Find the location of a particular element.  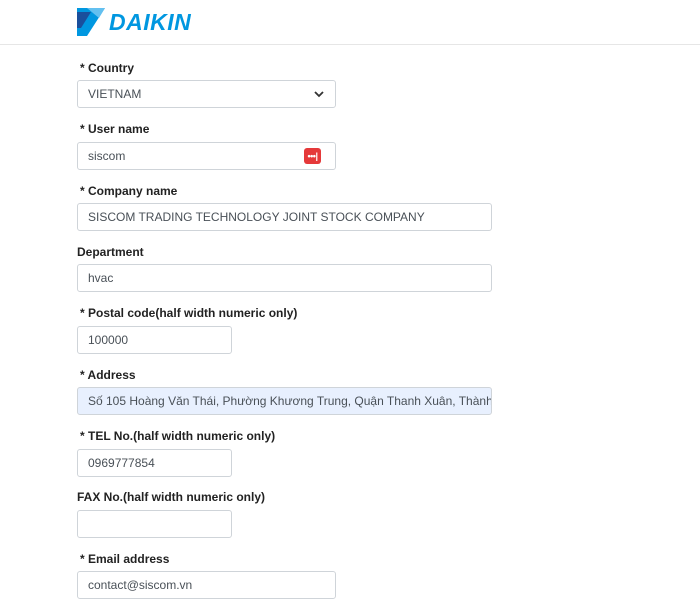

department-value: hvac is located at coordinates (101, 278).